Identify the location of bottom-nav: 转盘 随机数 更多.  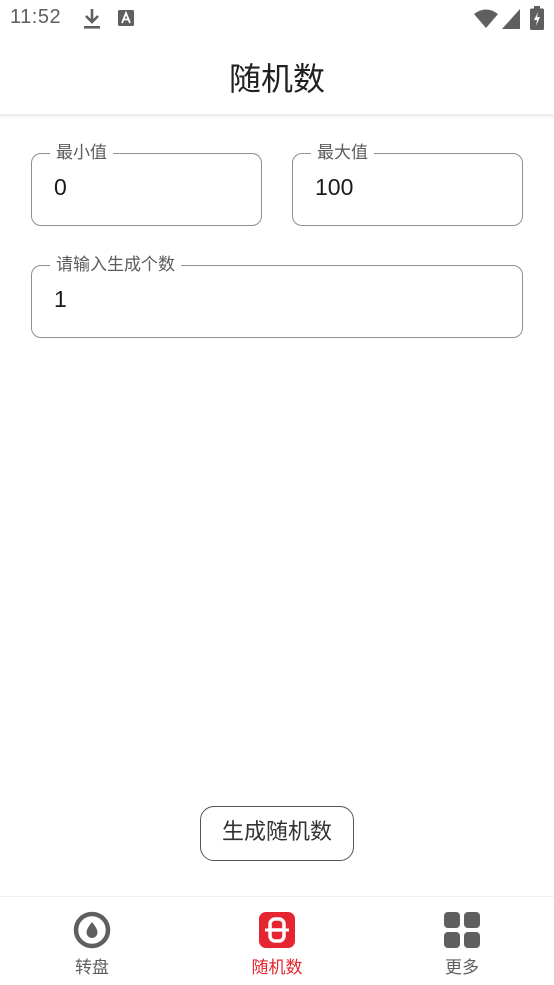
(277, 940).